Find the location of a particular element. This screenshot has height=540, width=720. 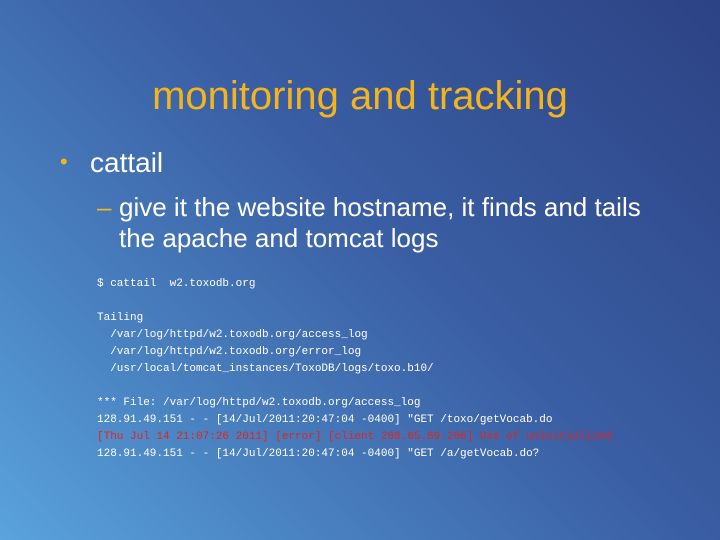

bullet-item: • cattail is located at coordinates (111, 162).